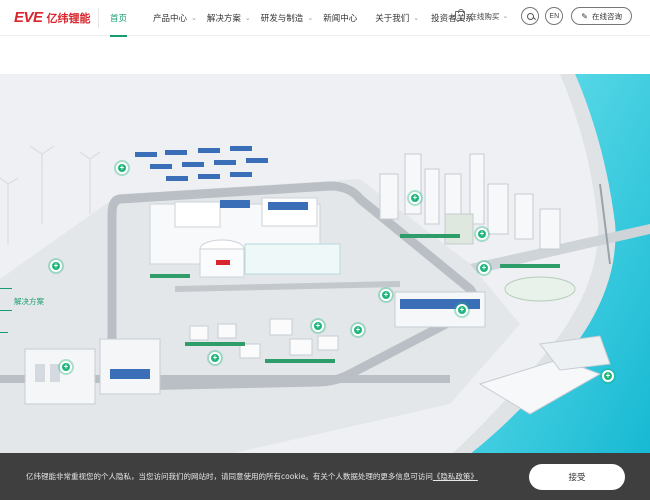 The image size is (650, 500). I want to click on search-icon, so click(530, 16).